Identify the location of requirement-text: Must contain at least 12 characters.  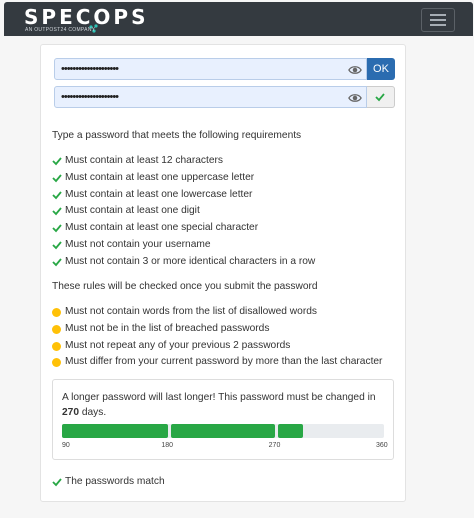
(144, 160).